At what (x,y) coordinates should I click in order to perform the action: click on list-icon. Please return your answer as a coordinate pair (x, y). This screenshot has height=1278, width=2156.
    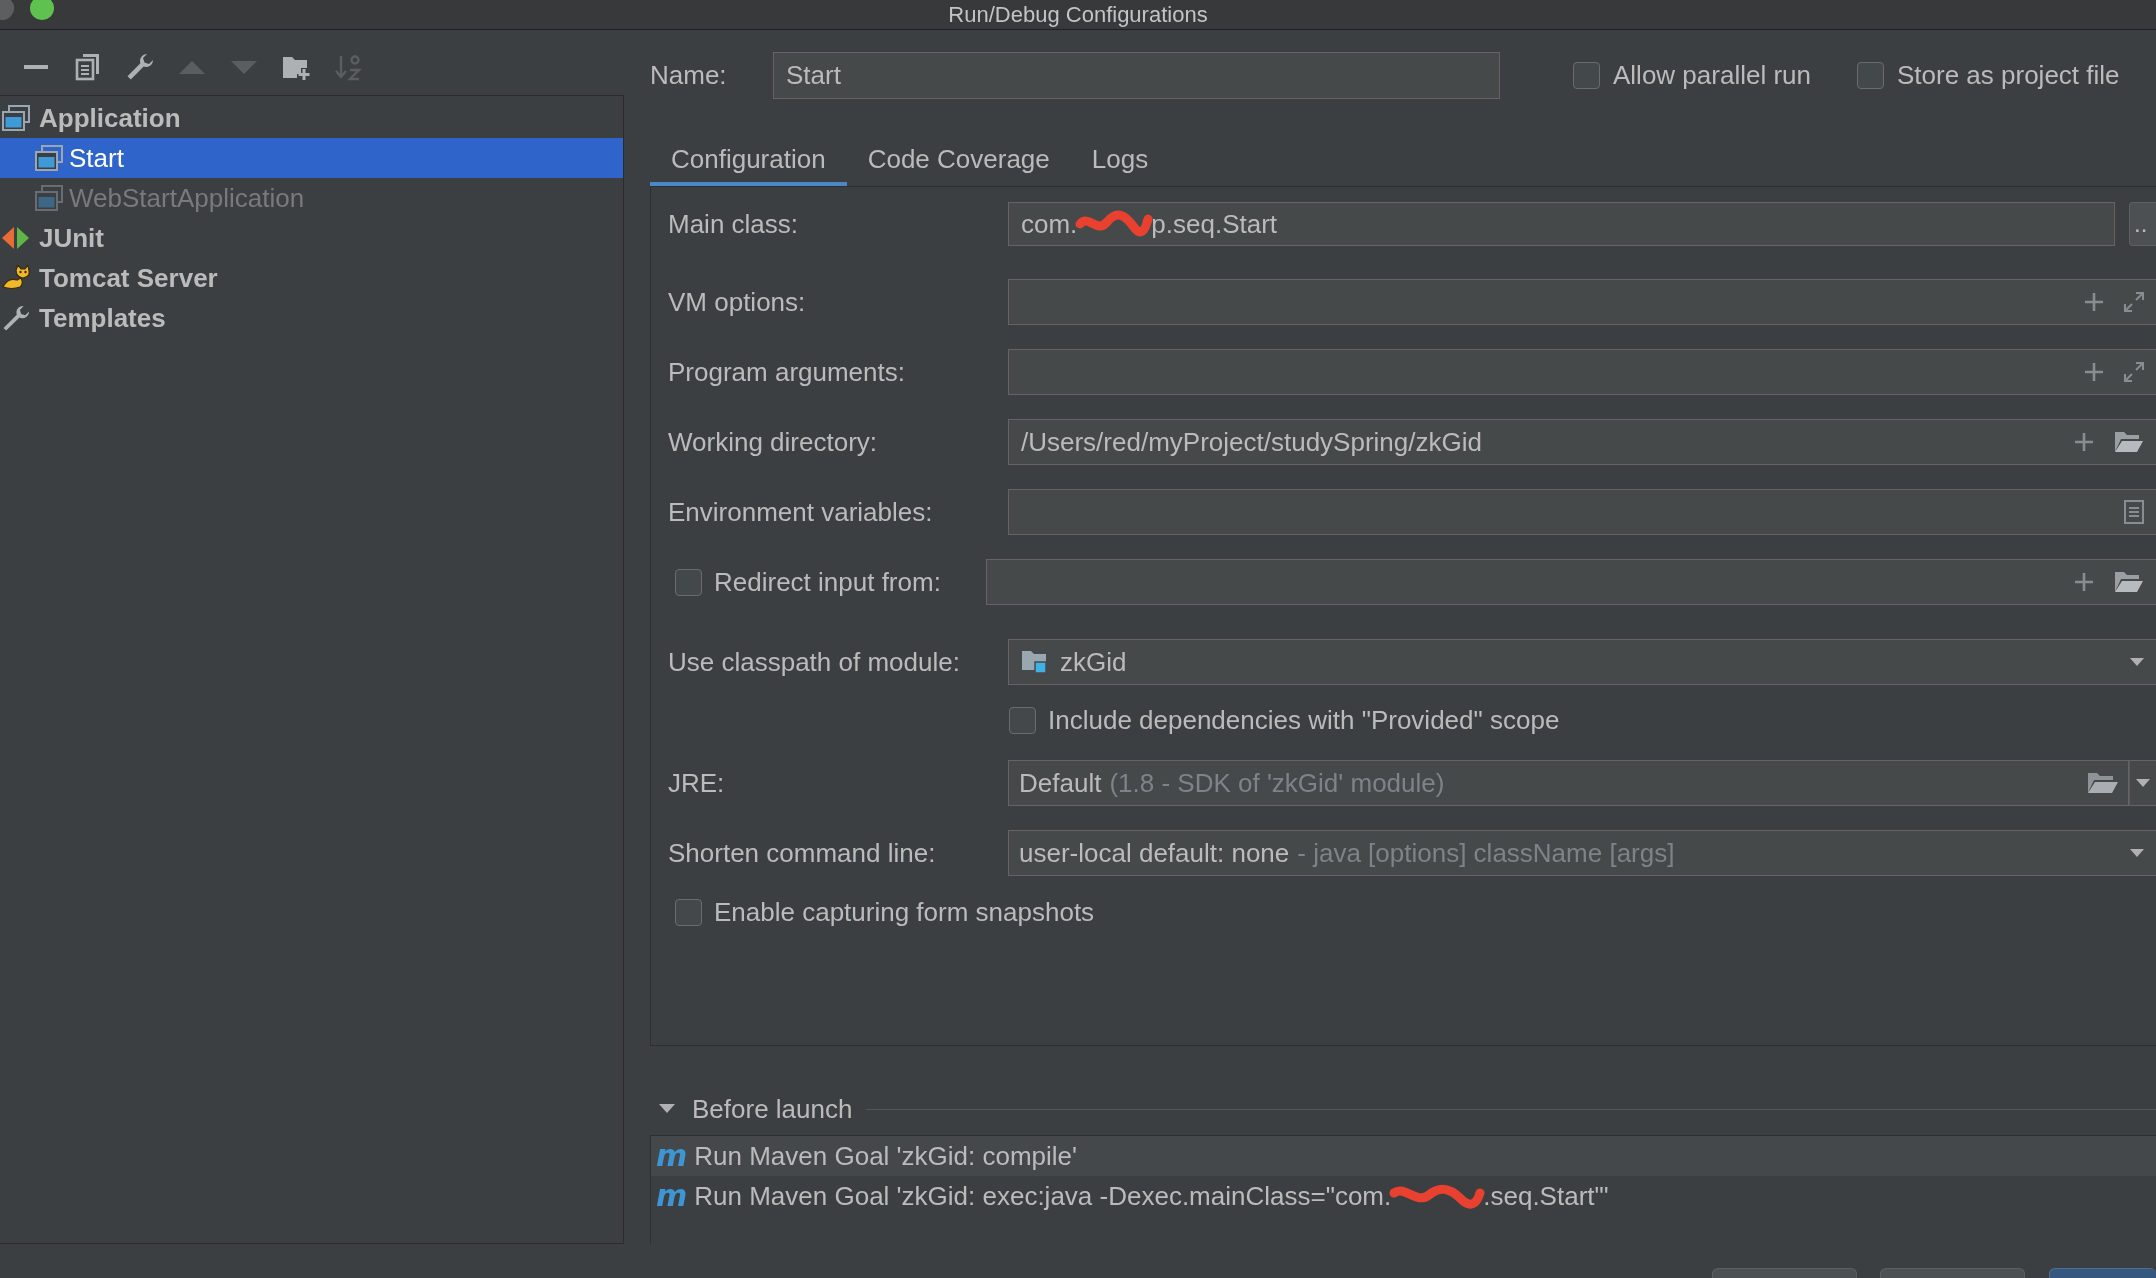
    Looking at the image, I should click on (2134, 512).